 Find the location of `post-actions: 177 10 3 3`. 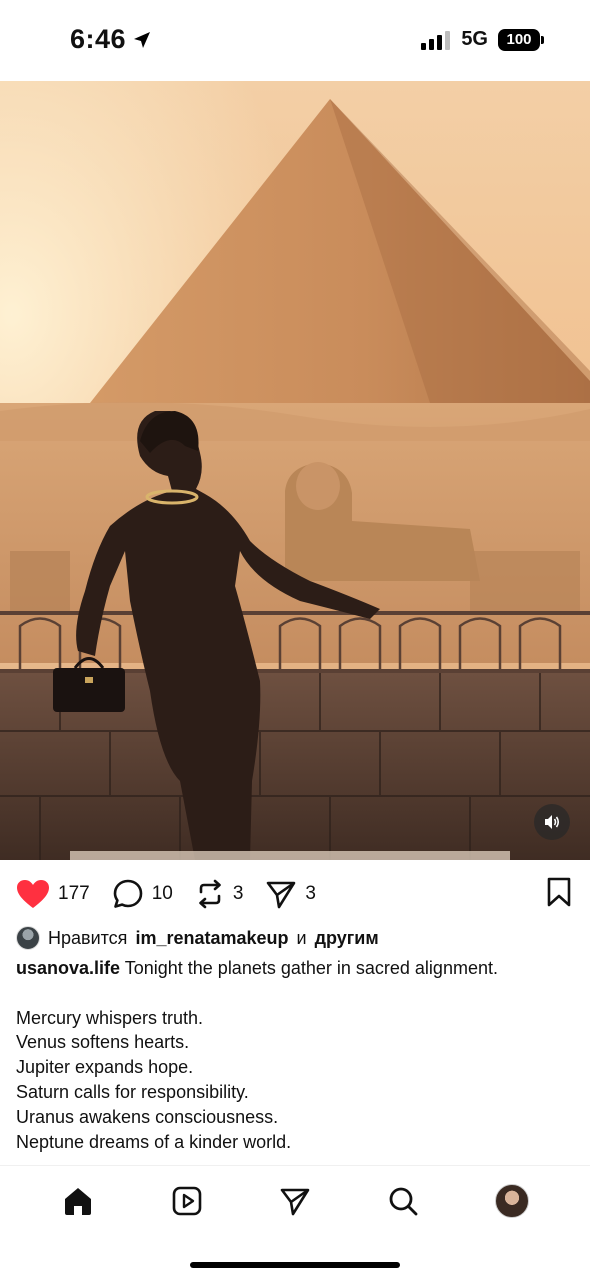

post-actions: 177 10 3 3 is located at coordinates (294, 894).